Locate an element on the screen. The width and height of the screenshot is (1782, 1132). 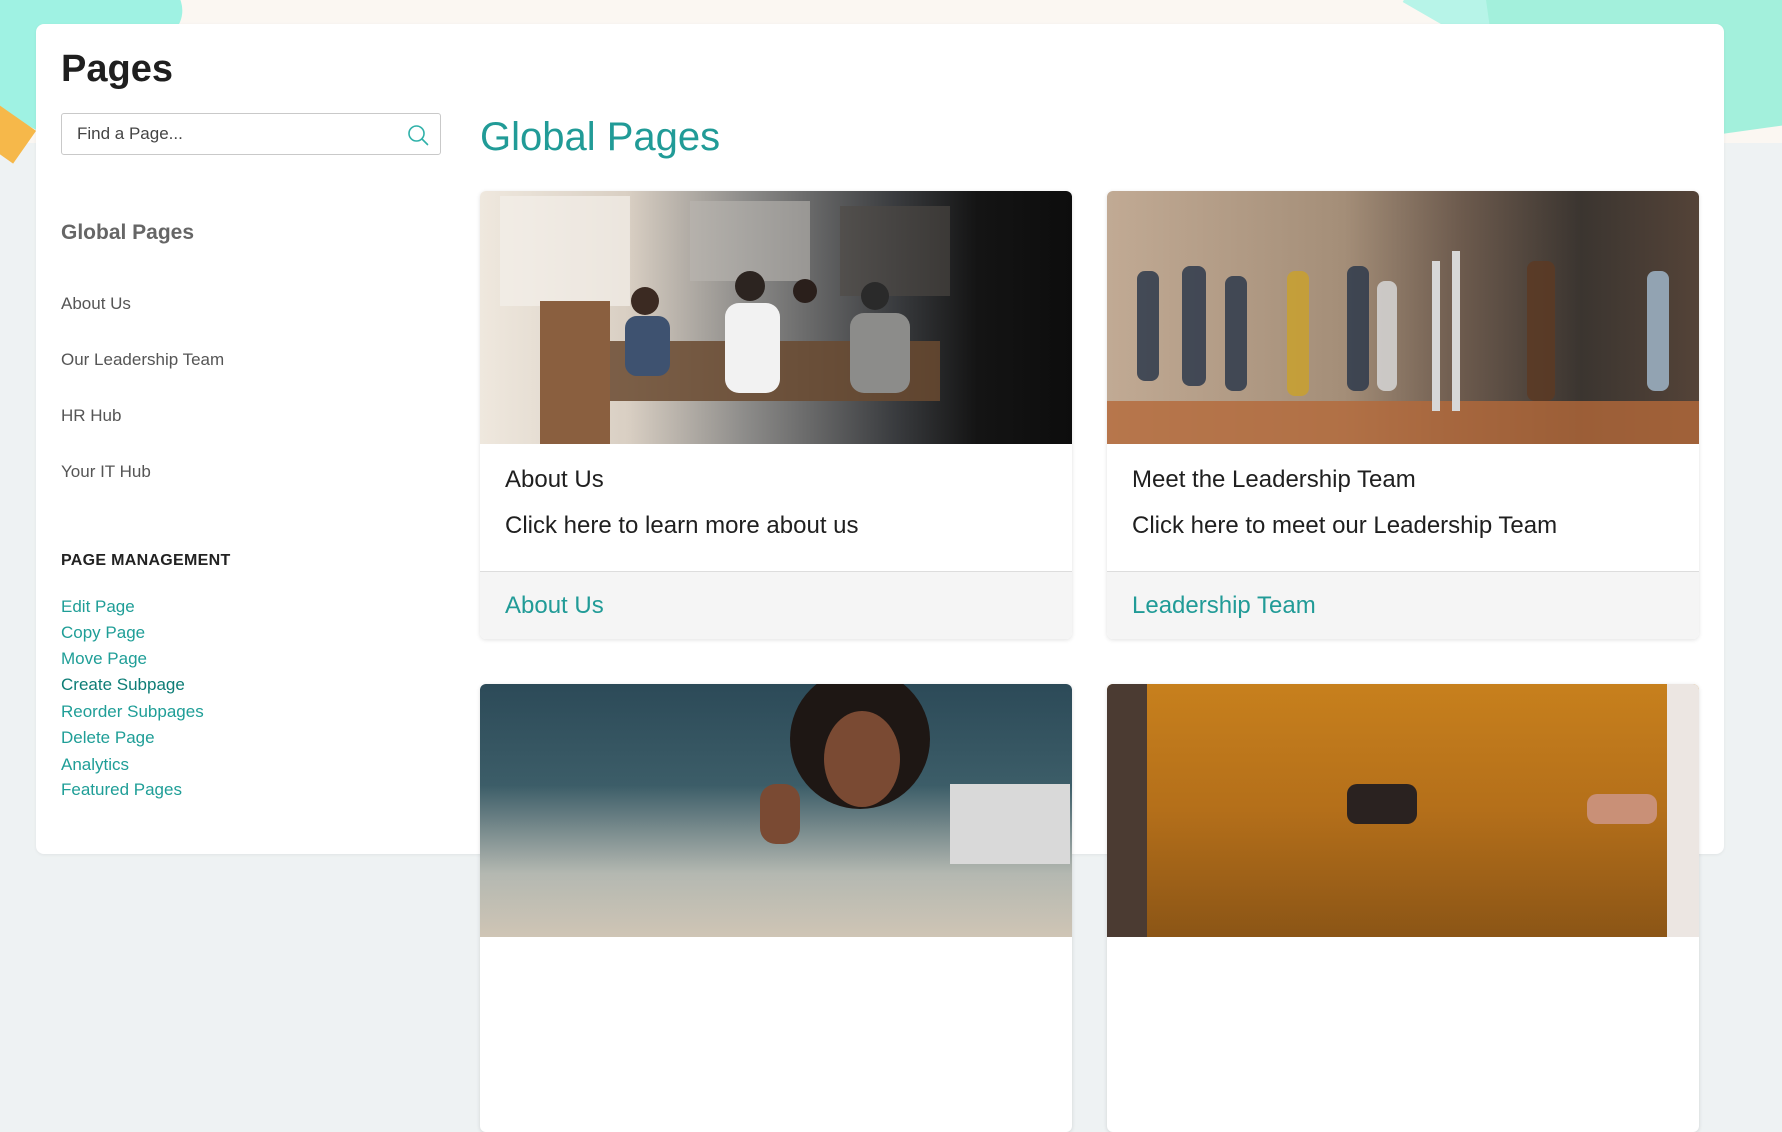
page-search is located at coordinates (251, 134).